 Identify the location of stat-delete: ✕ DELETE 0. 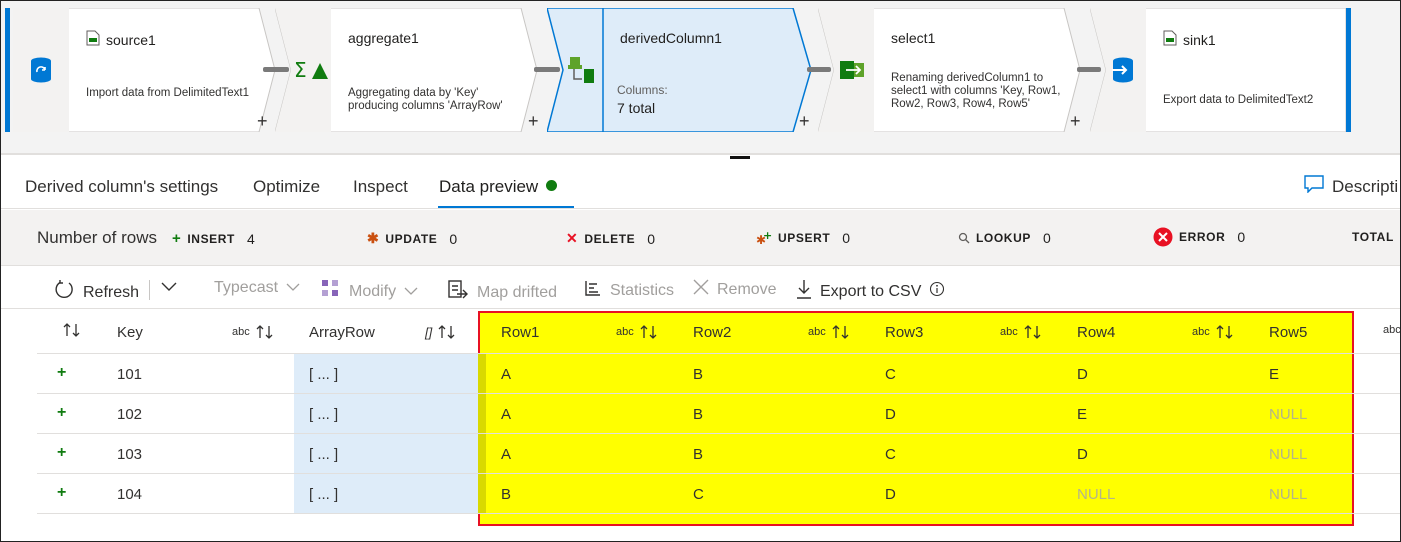
(610, 238).